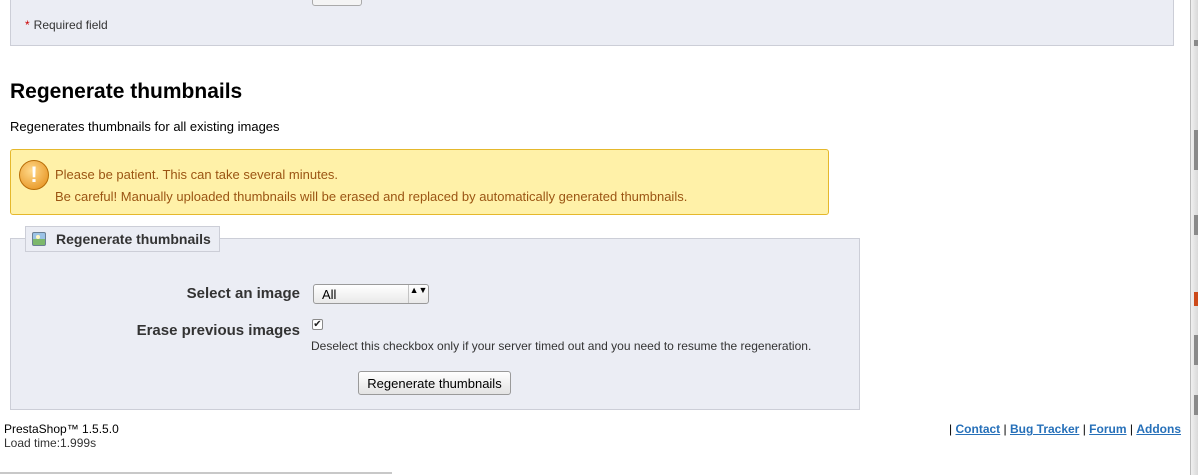 The width and height of the screenshot is (1198, 475). Describe the element at coordinates (337, 3) in the screenshot. I see `previous-form-button` at that location.